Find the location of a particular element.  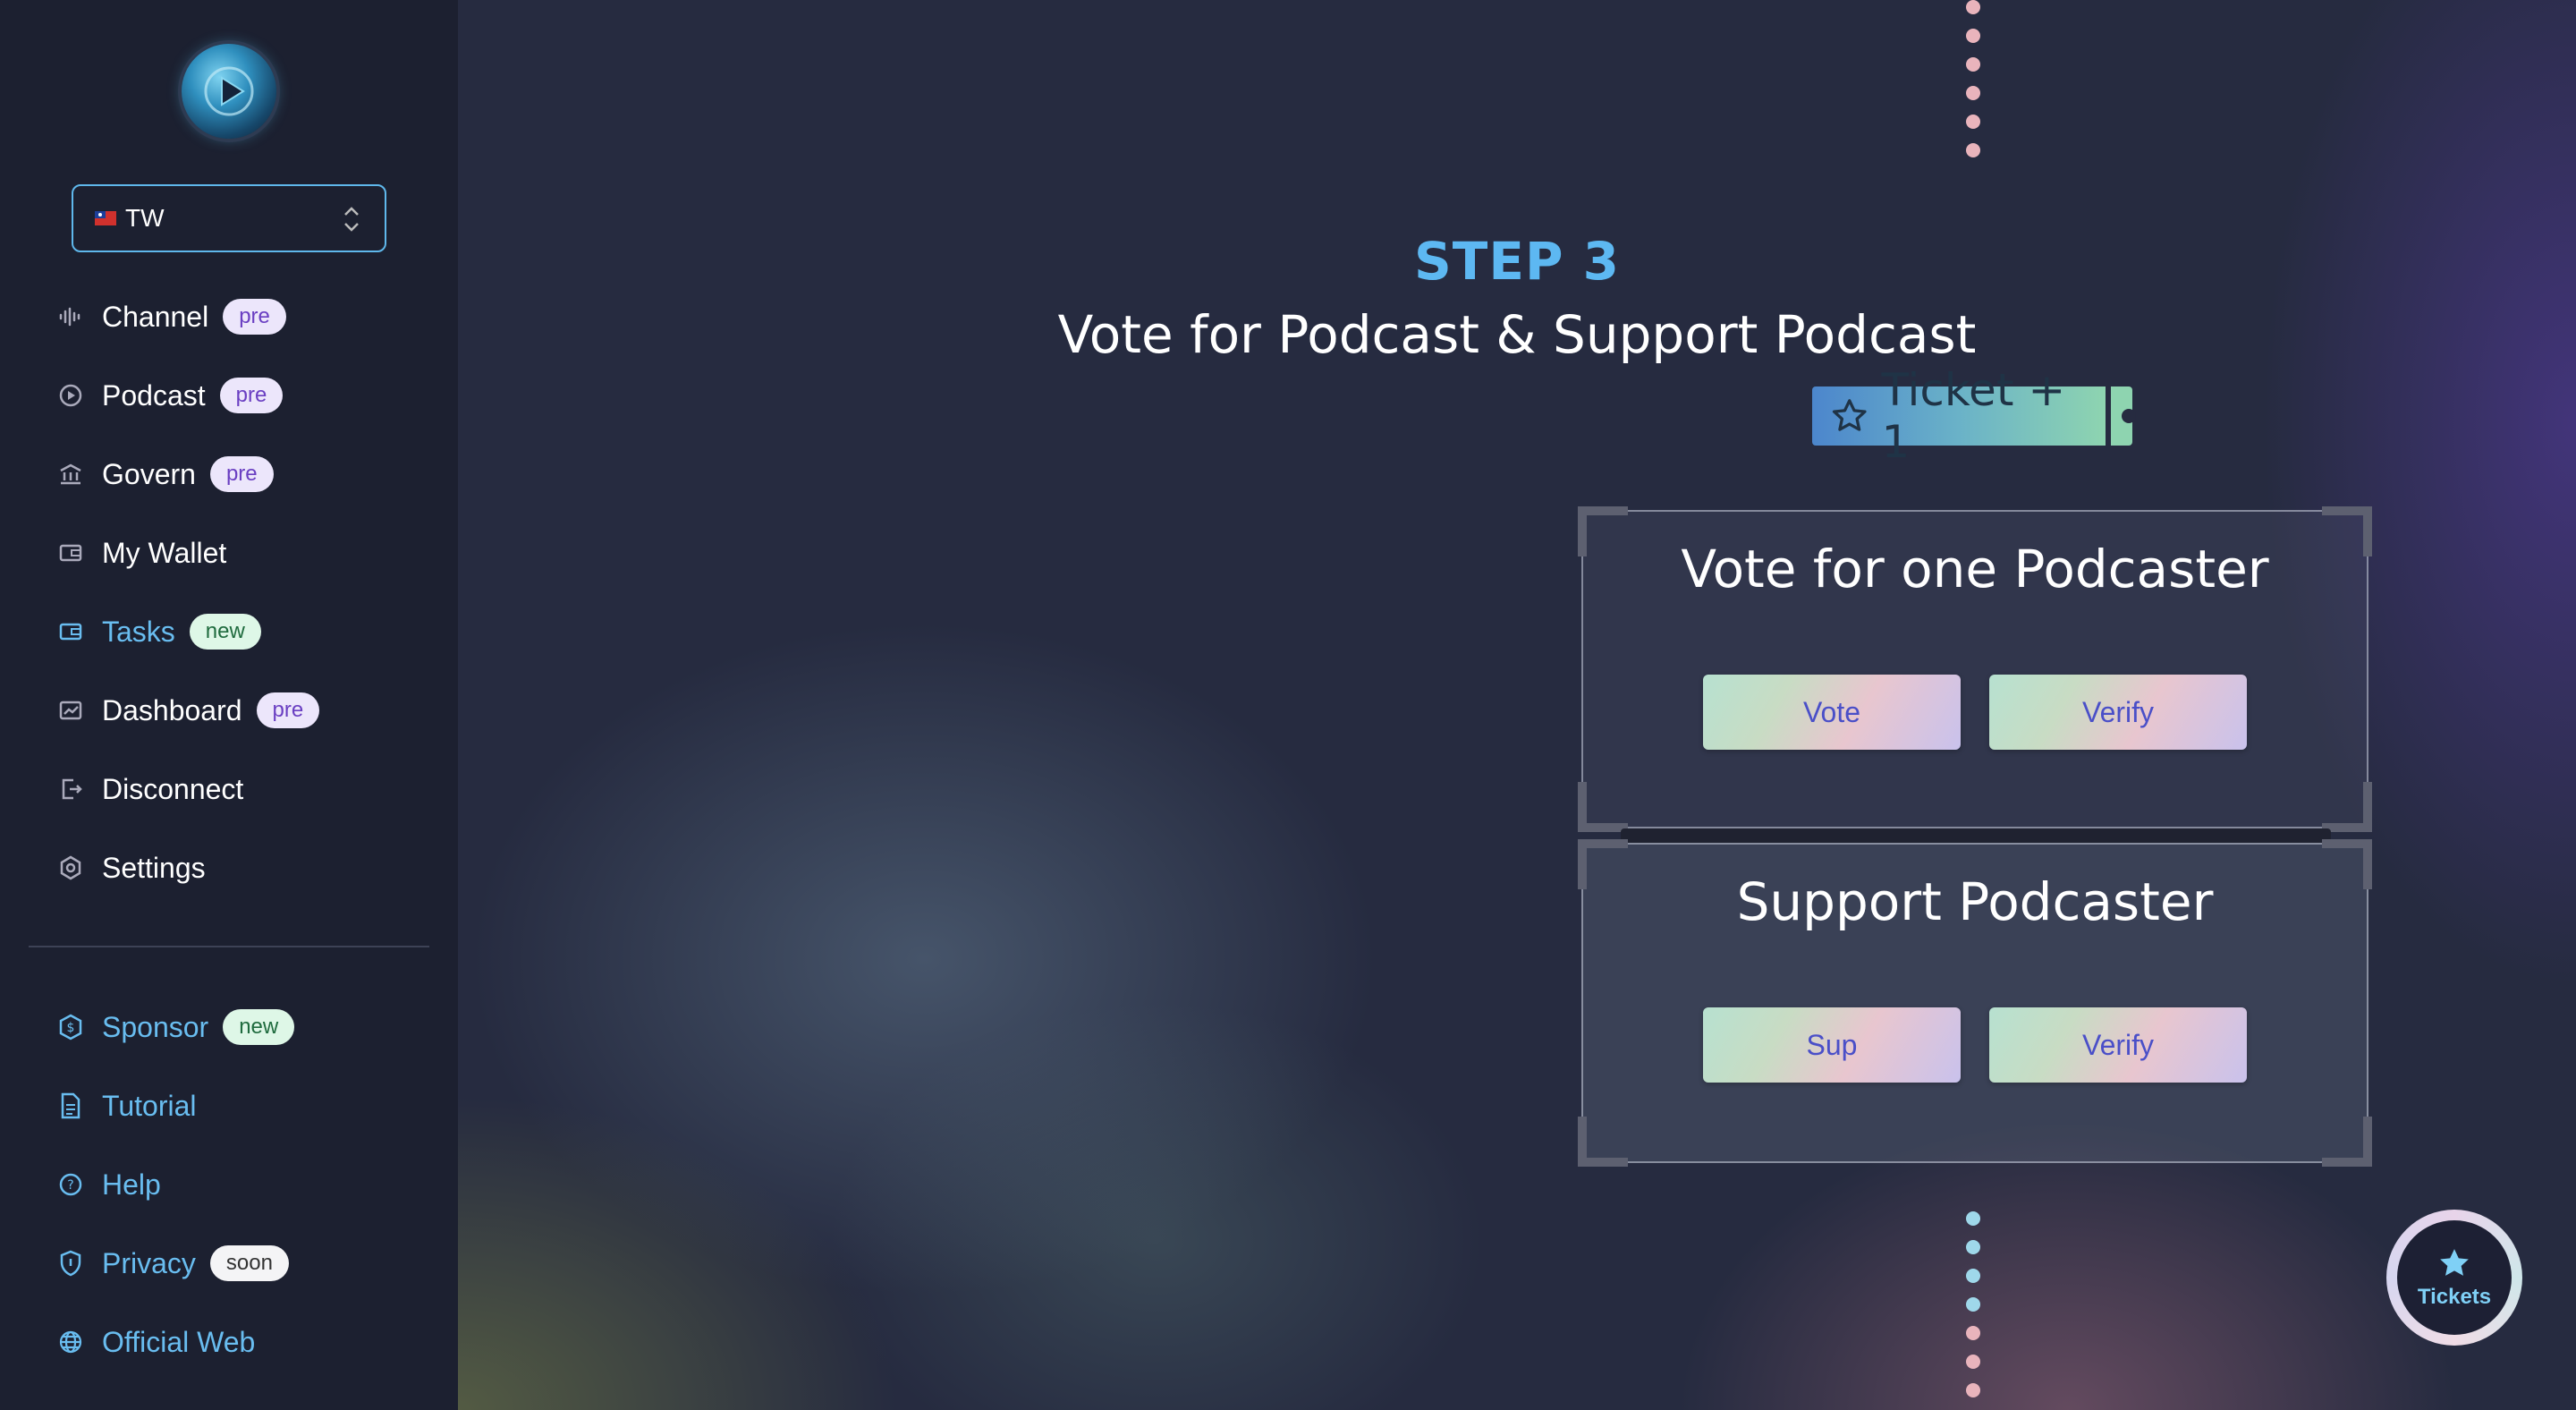

card-connector is located at coordinates (1976, 836).